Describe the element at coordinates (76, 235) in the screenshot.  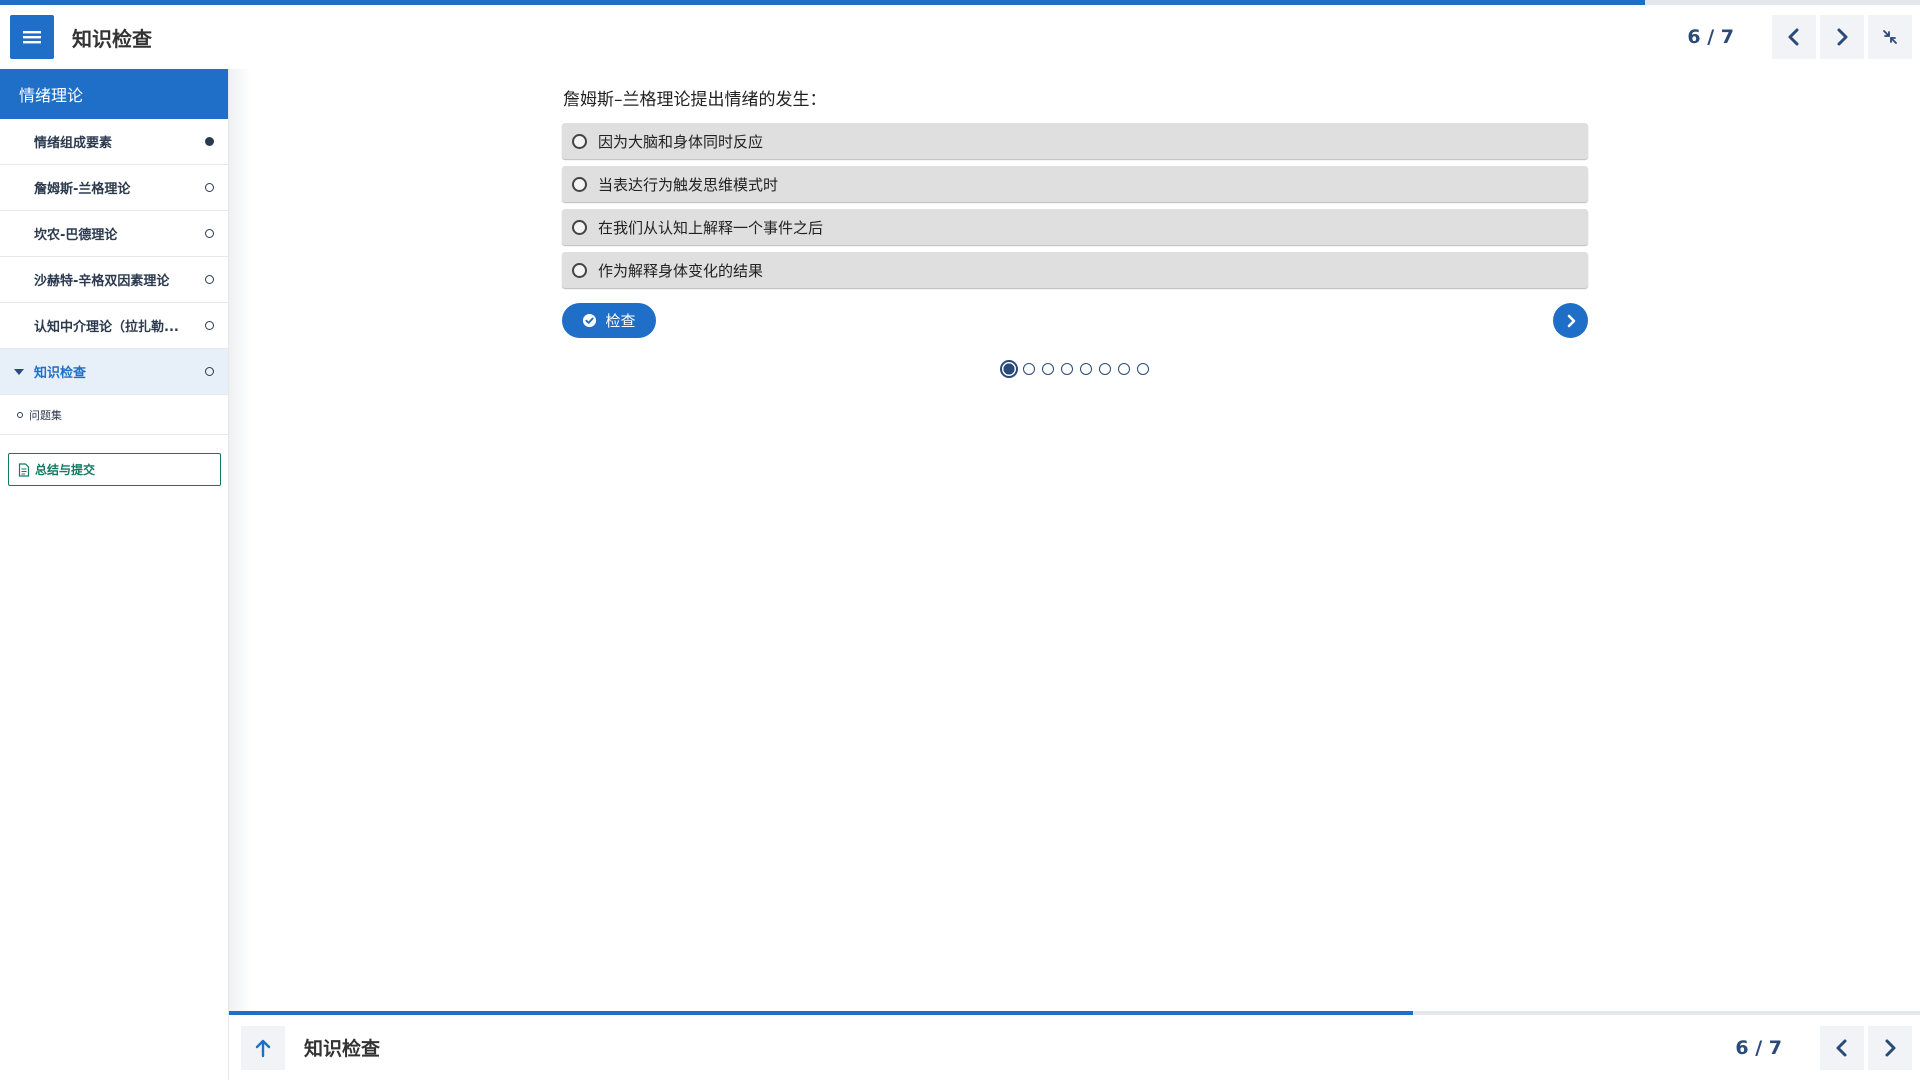
I see `sidebar-item-label: 坎农-巴德理论` at that location.